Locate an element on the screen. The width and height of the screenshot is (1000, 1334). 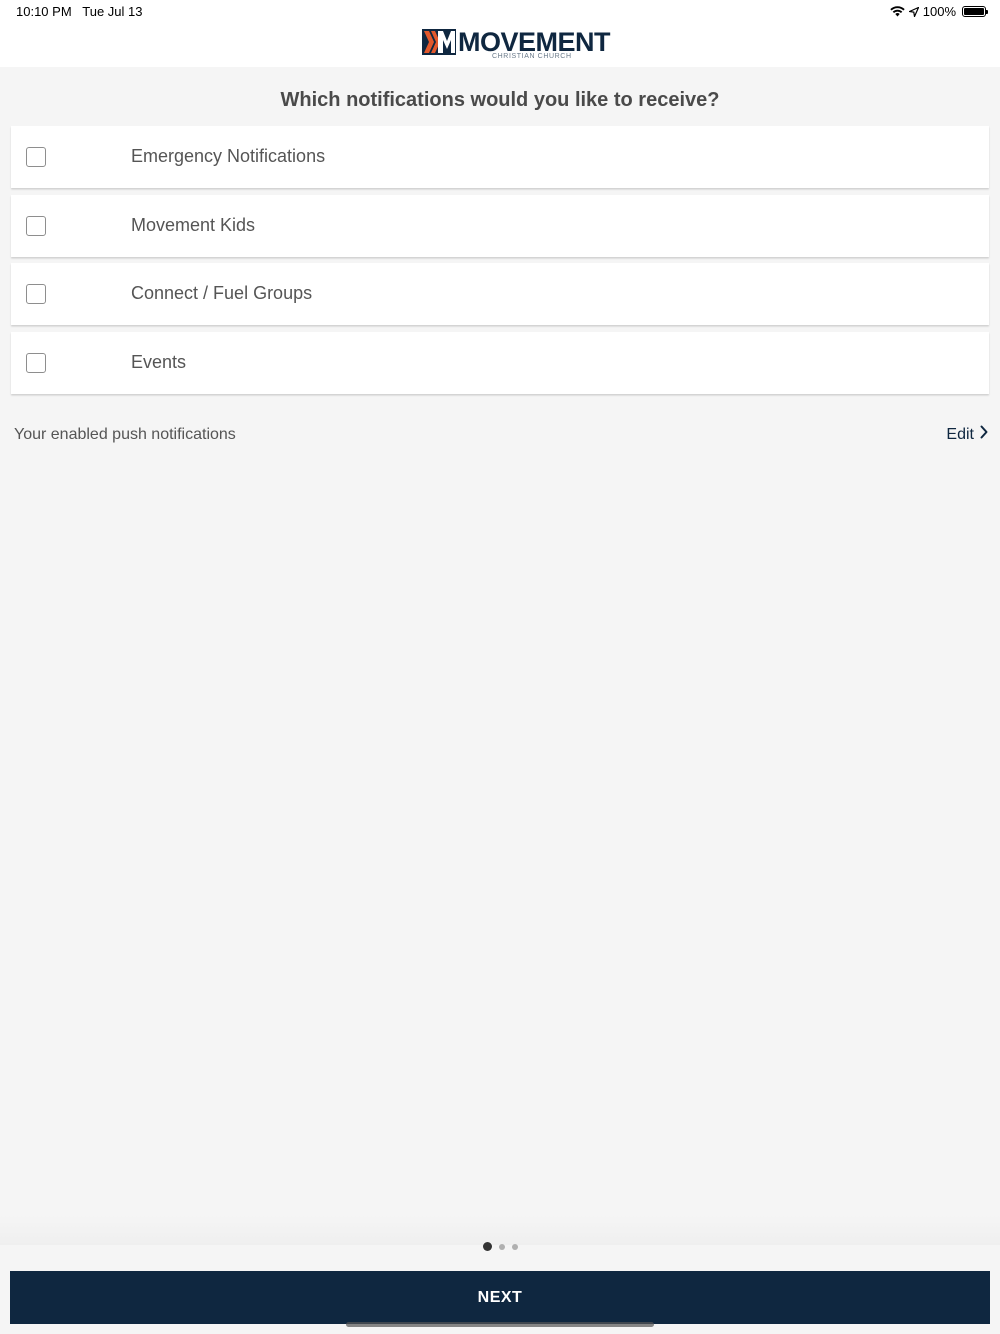
status-bar-time: 10:10 PM Tue Jul 13 is located at coordinates (79, 11).